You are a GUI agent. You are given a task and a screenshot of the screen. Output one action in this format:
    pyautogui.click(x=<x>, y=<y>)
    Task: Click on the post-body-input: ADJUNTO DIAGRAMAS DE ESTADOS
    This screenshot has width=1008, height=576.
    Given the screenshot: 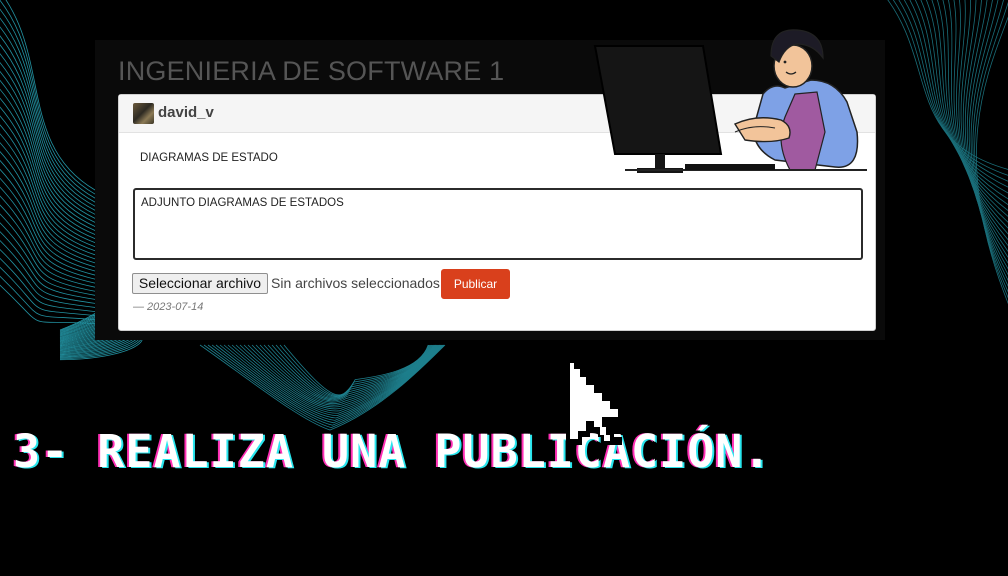 What is the action you would take?
    pyautogui.click(x=498, y=224)
    